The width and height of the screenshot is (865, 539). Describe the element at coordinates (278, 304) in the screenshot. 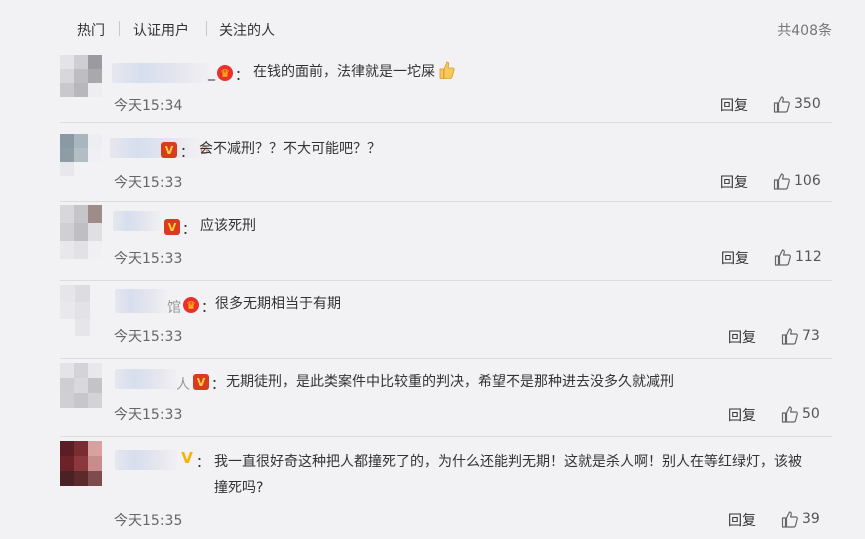

I see `comment-text: 很多无期相当于有期` at that location.